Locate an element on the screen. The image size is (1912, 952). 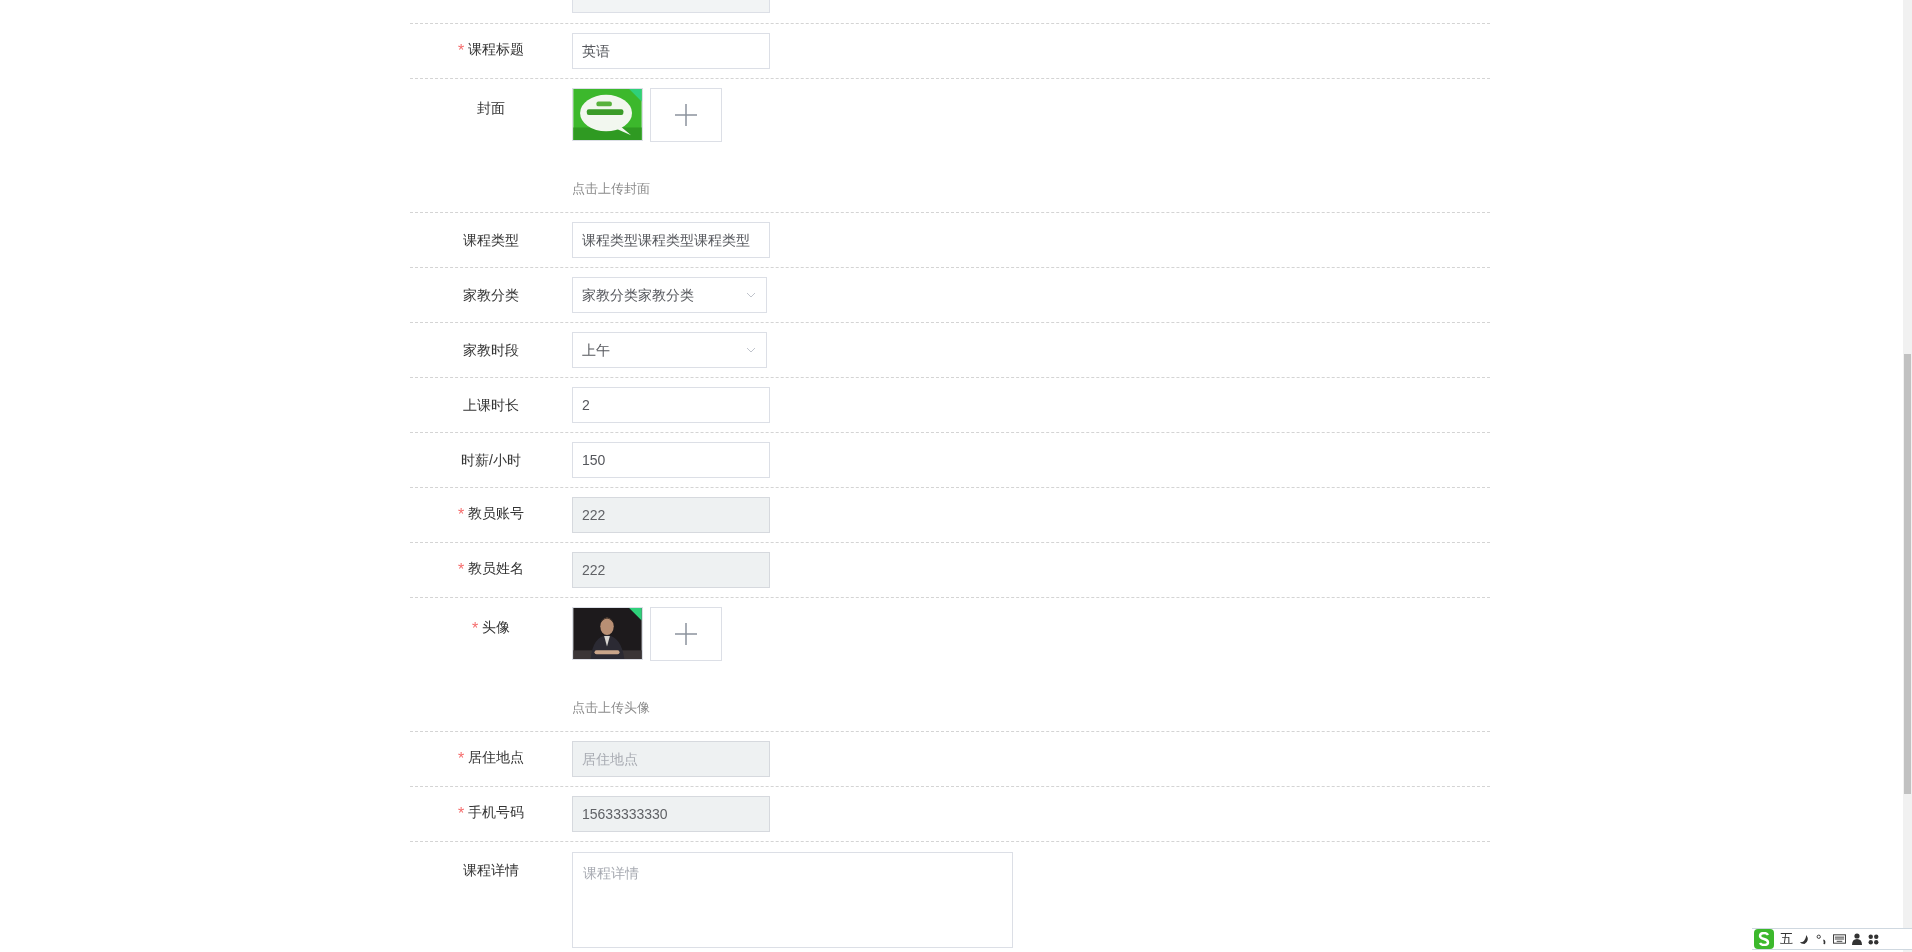
select-field: 家教分类家教分类 is located at coordinates (669, 295).